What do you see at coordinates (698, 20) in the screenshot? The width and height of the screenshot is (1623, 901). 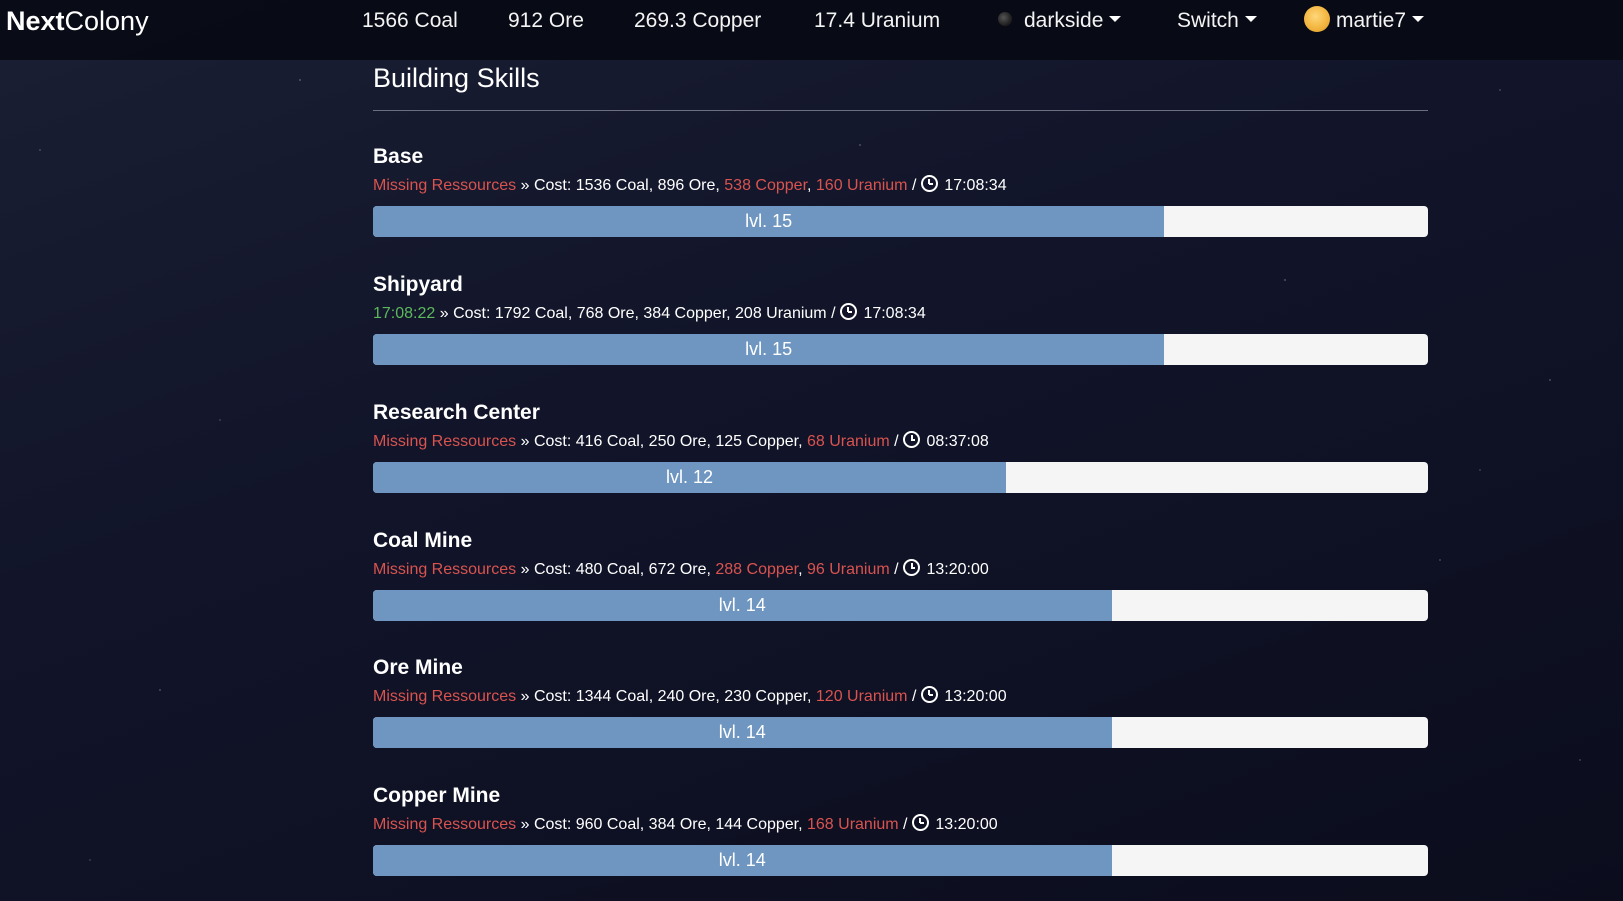 I see `copper-resource: 269.3 Copper` at bounding box center [698, 20].